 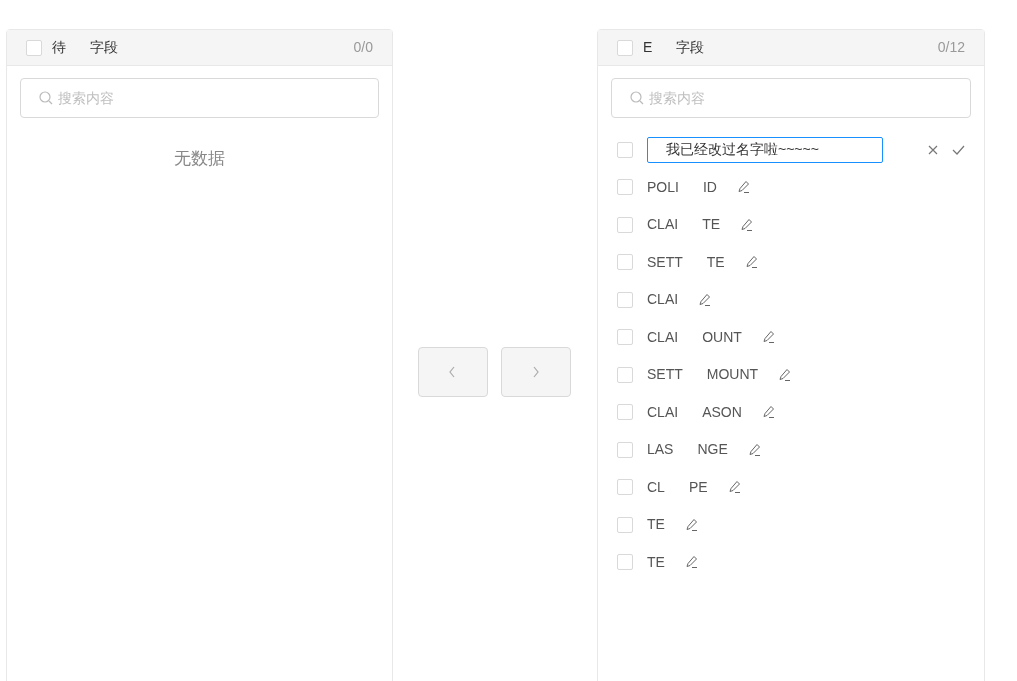 What do you see at coordinates (648, 47) in the screenshot?
I see `panel-title: E` at bounding box center [648, 47].